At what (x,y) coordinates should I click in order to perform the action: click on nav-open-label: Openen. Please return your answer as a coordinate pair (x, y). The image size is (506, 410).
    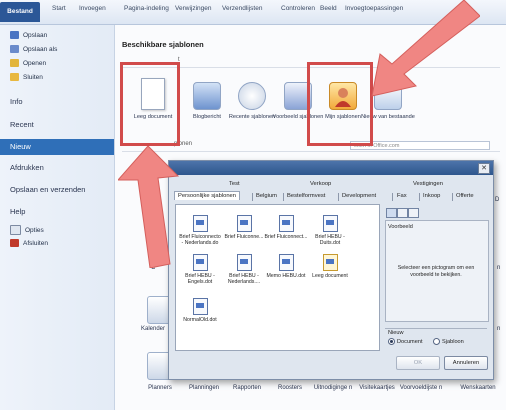
    Looking at the image, I should click on (35, 63).